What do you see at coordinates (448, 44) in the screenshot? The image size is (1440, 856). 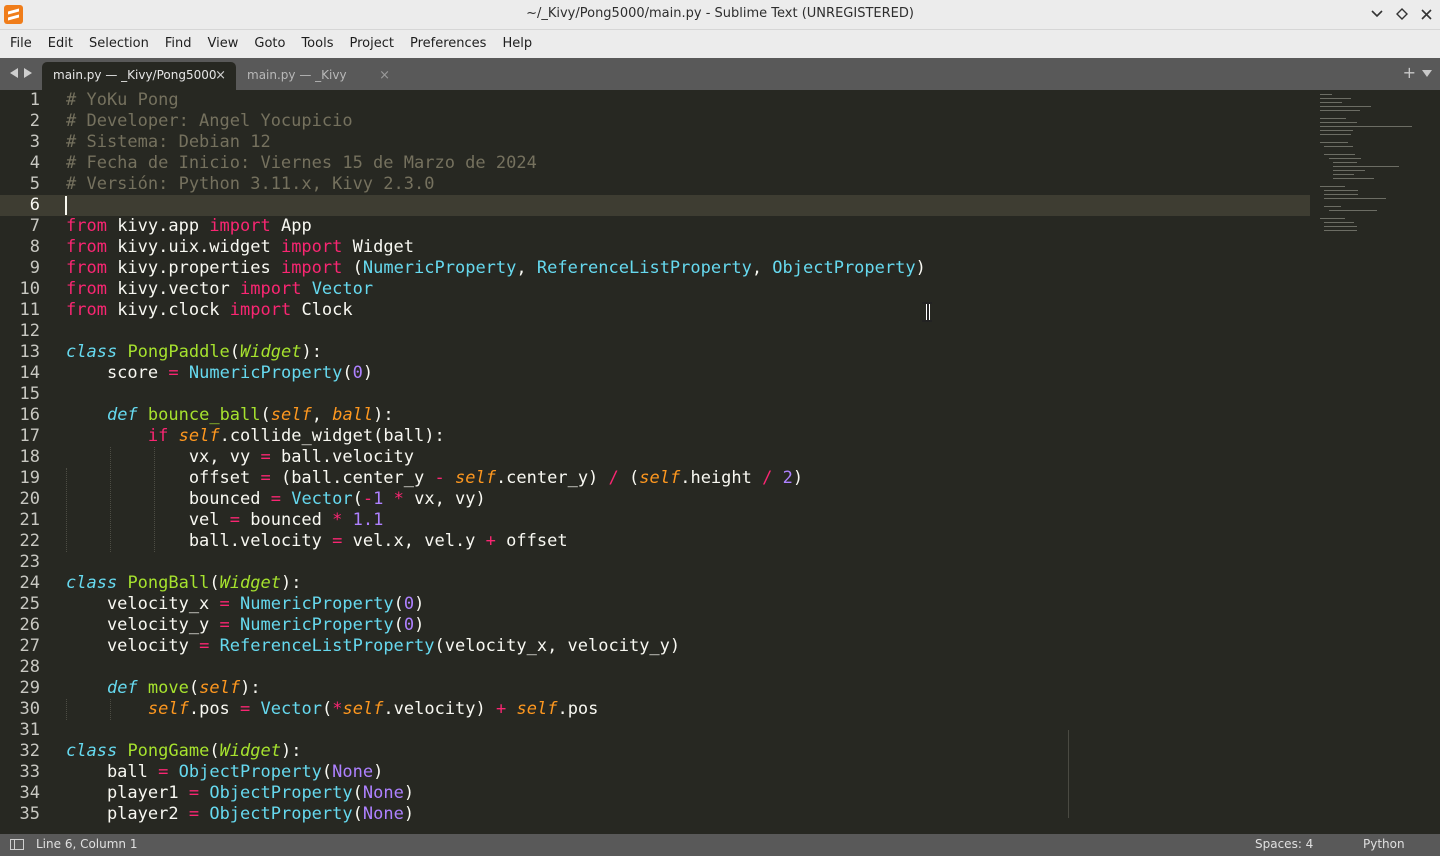 I see `menu-preferences: Preferences` at bounding box center [448, 44].